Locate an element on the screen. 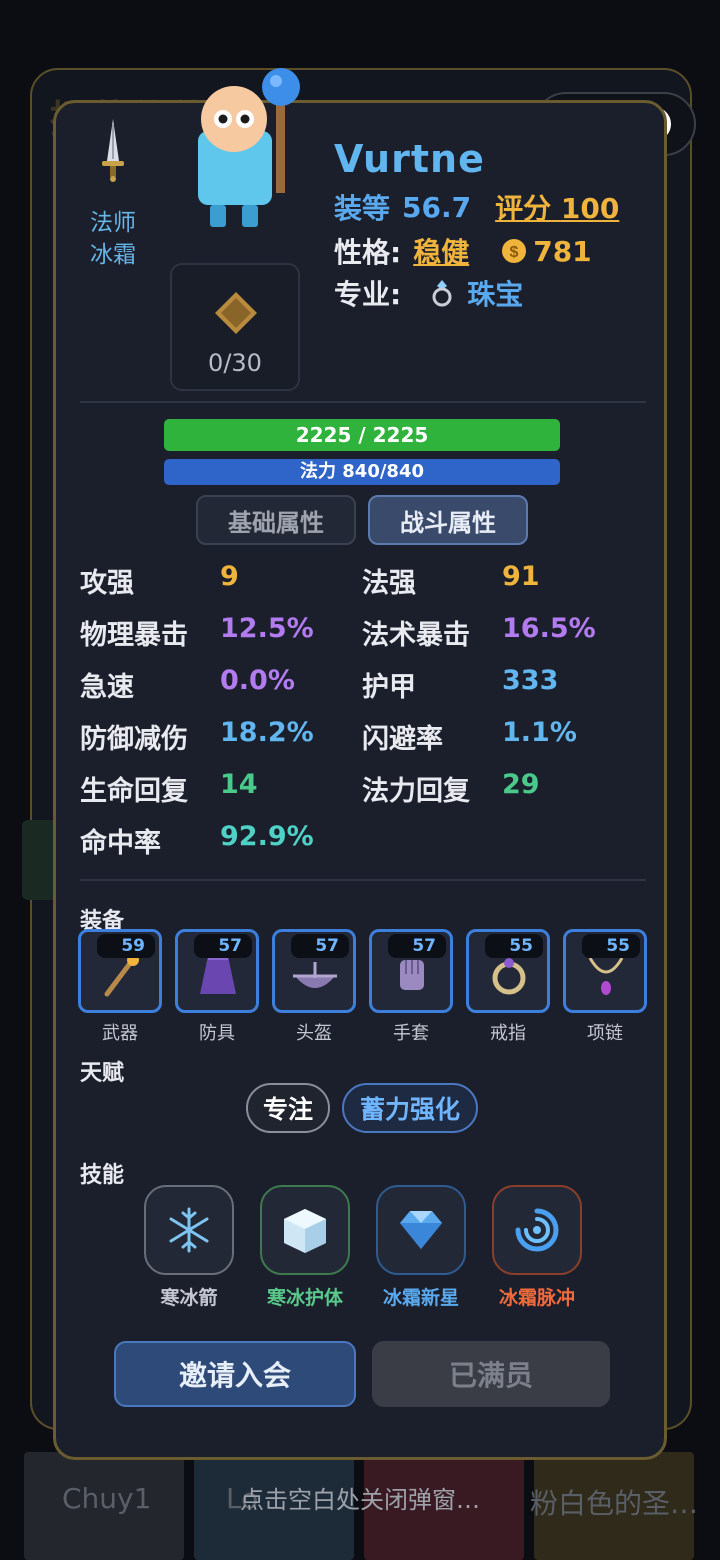 This screenshot has width=720, height=1560. hp-text: 2225 / 2225 is located at coordinates (362, 435).